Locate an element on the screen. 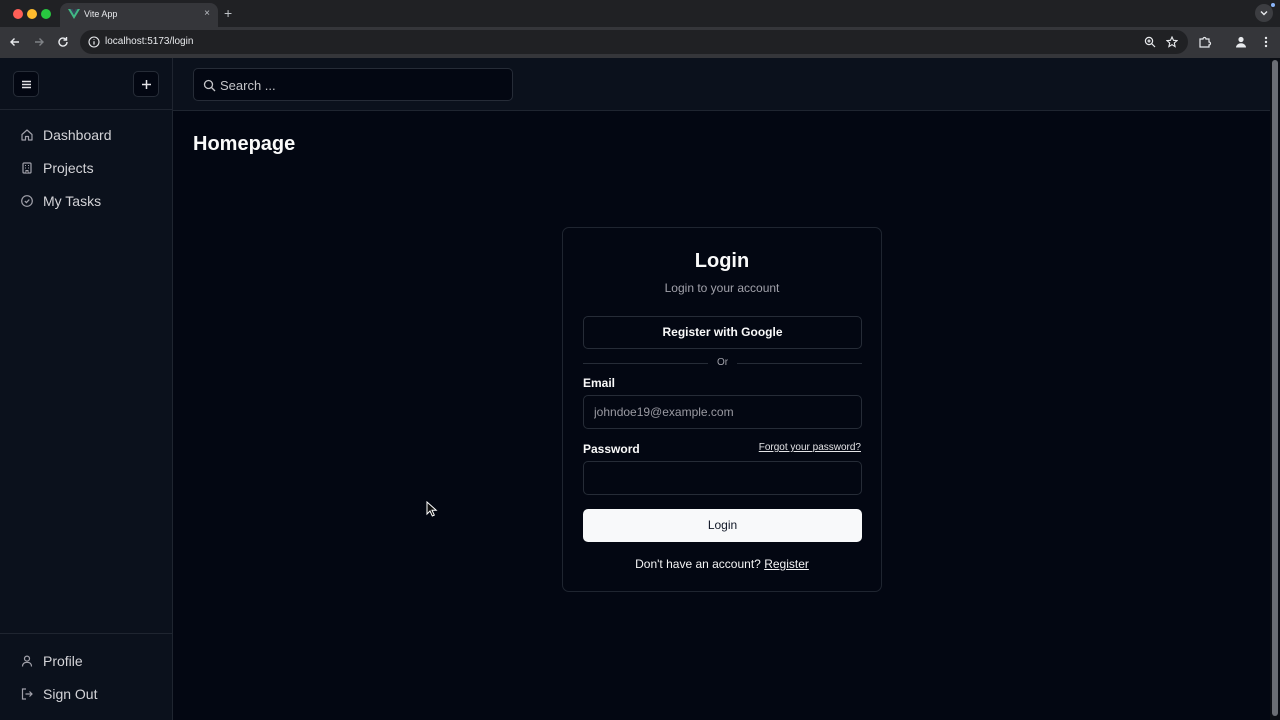  sidebar-footer: Profile Sign Out is located at coordinates (86, 676).